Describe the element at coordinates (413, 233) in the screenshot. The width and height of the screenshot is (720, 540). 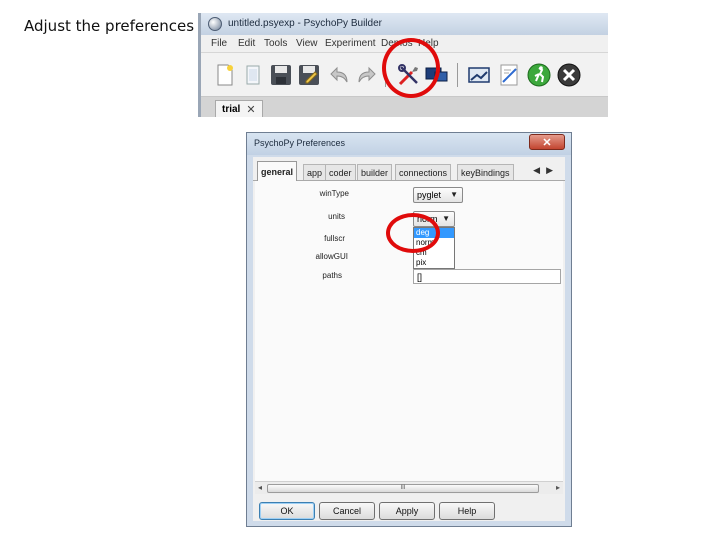
I see `highlight-circle-units` at that location.